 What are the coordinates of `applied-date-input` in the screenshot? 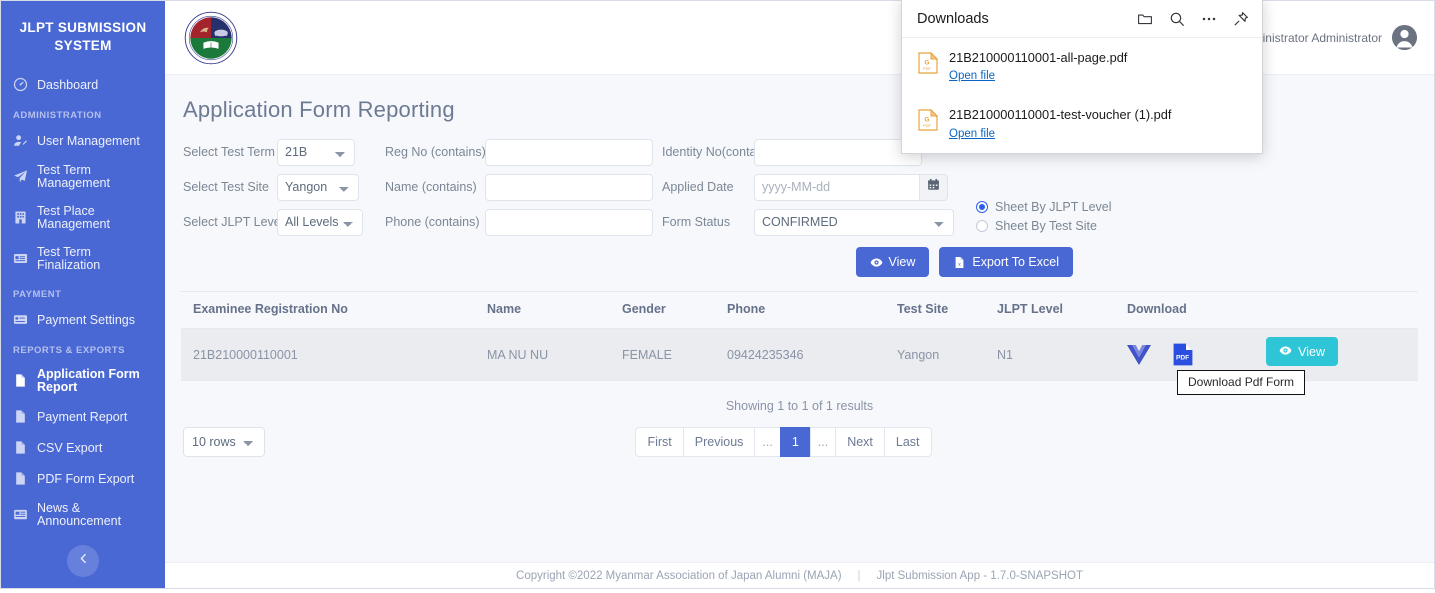 It's located at (836, 187).